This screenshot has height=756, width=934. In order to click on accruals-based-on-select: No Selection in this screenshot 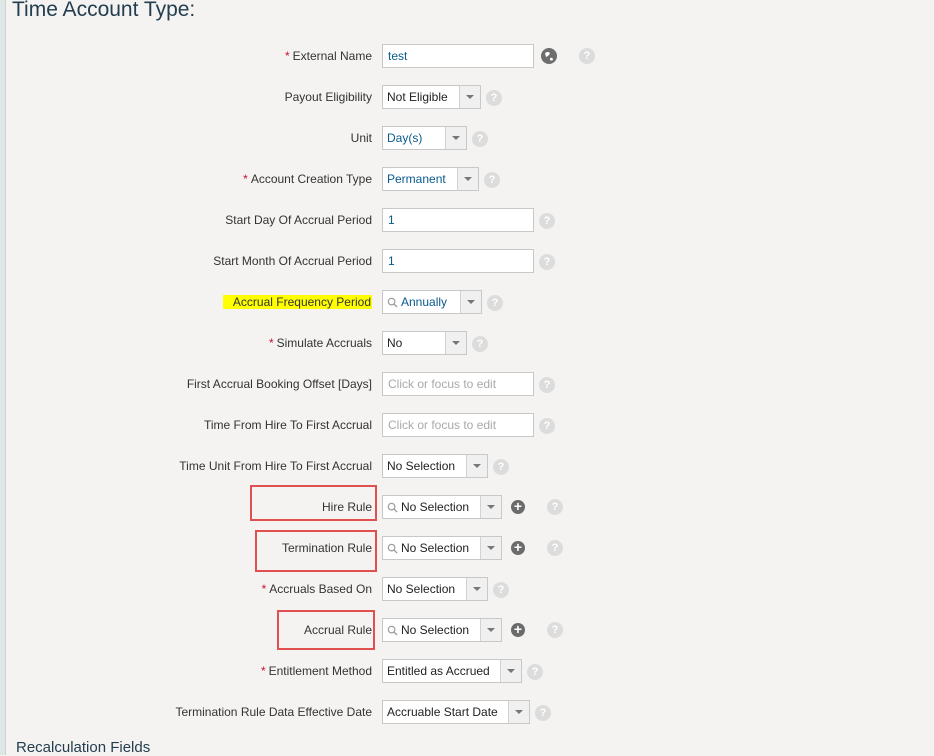, I will do `click(435, 589)`.